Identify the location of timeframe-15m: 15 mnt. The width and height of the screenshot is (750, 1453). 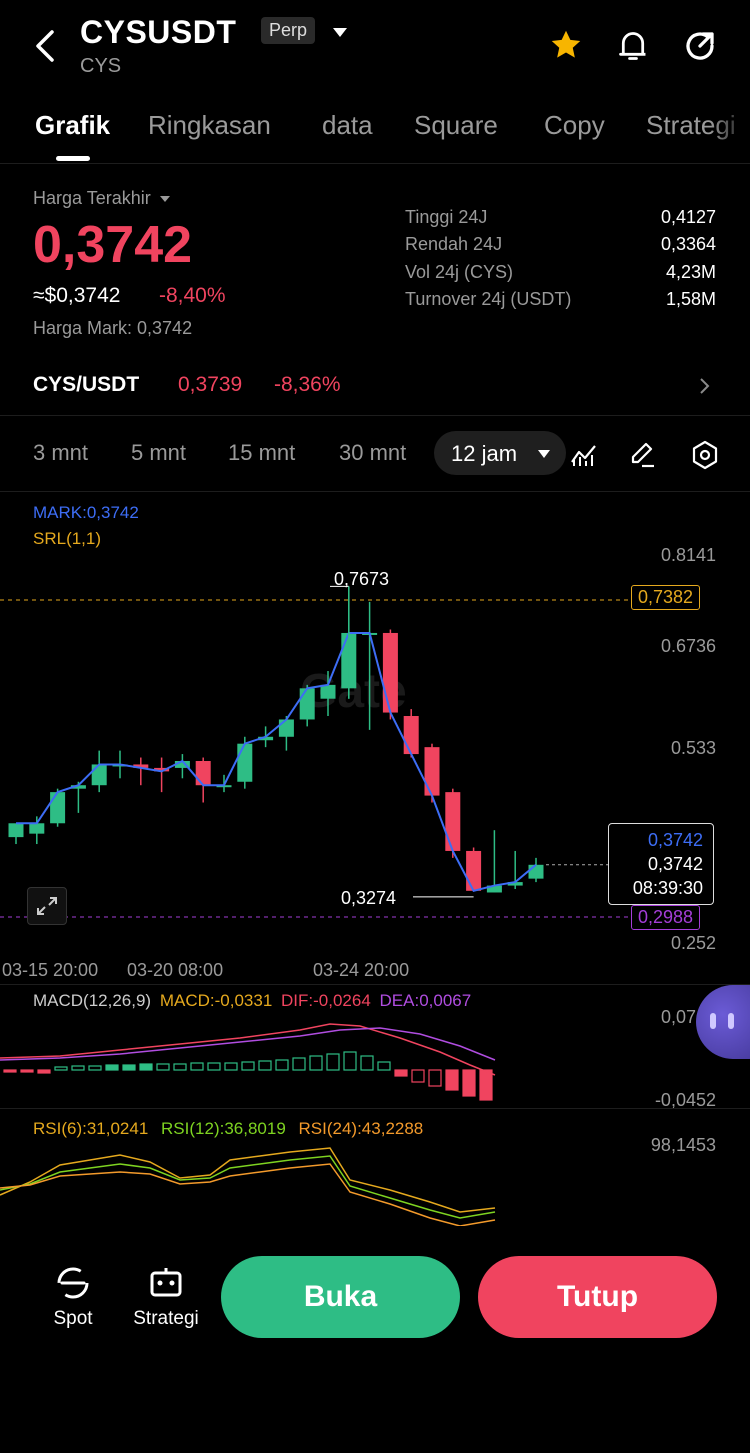
(261, 453).